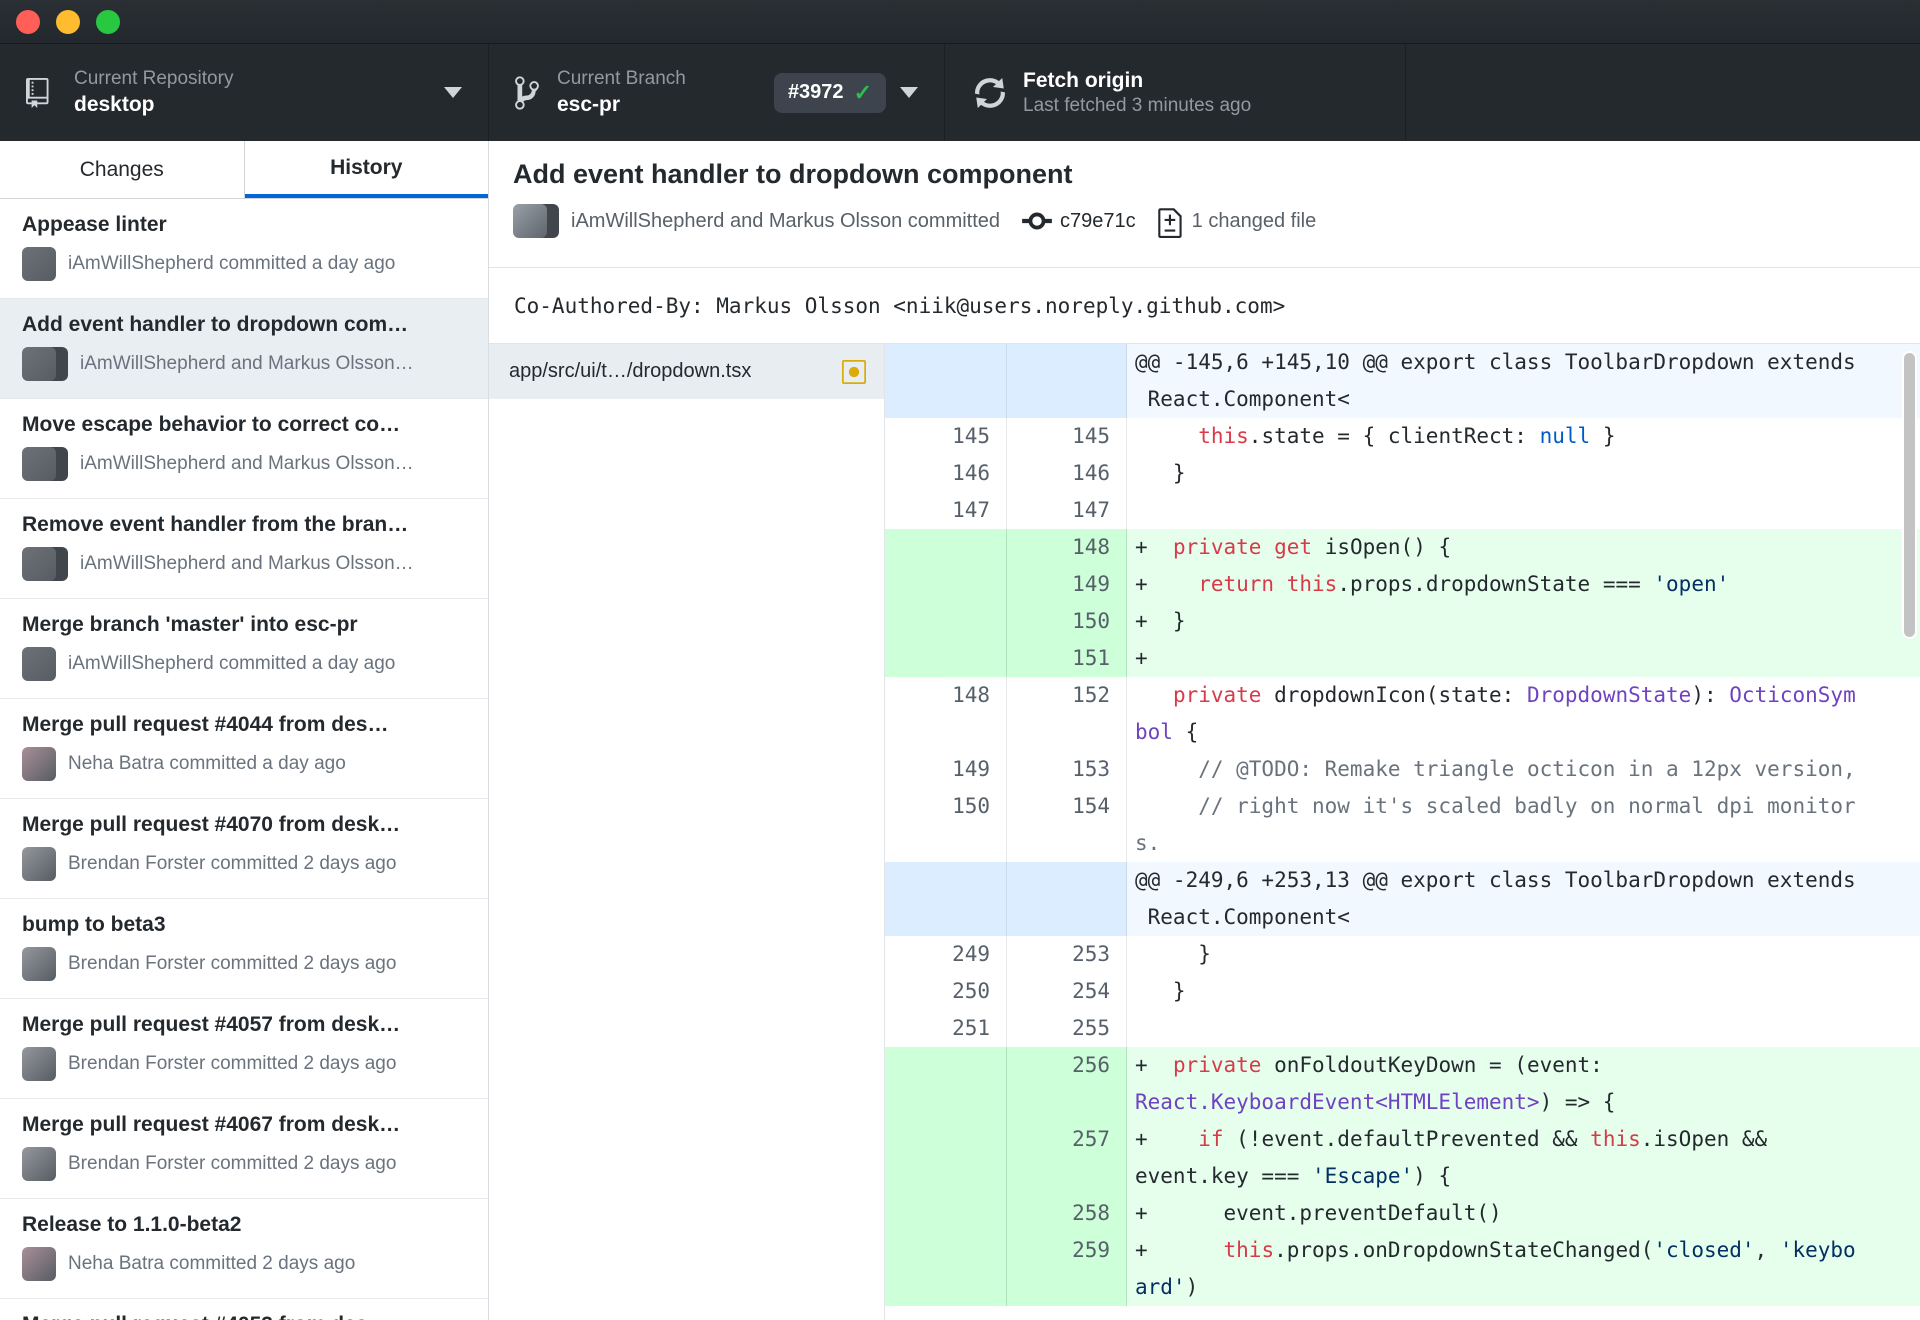 The height and width of the screenshot is (1320, 1920). I want to click on branch-name: esc-pr, so click(589, 104).